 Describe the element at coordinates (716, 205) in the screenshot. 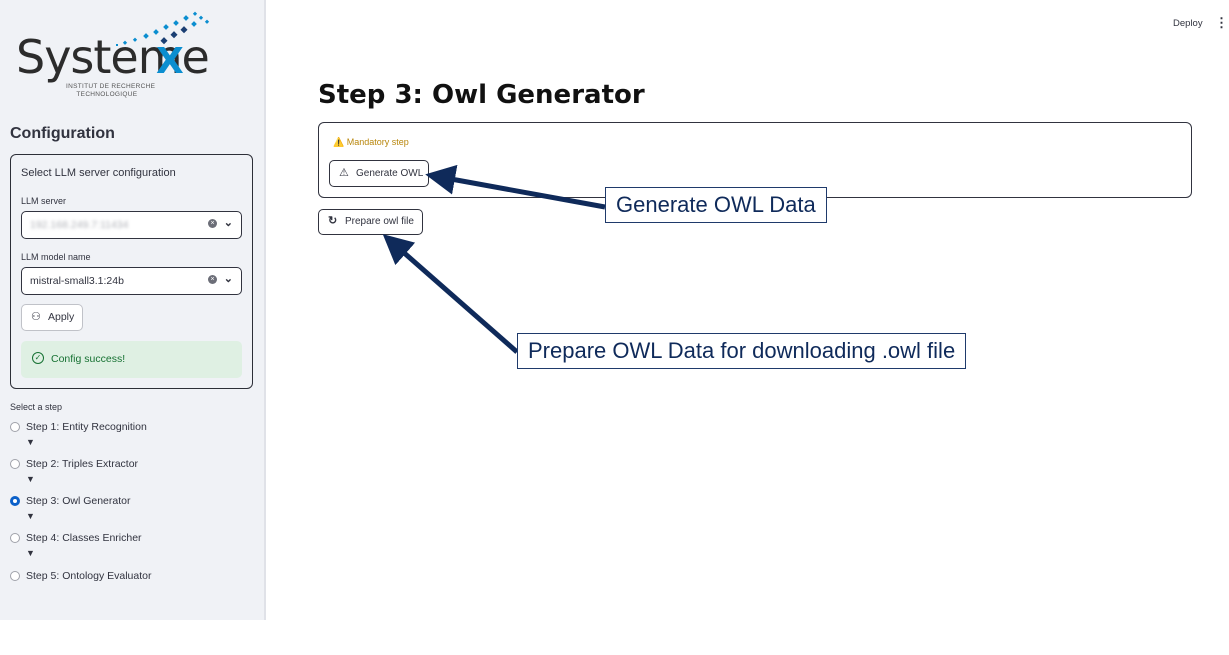

I see `generate-owl-callout: Generate OWL Data` at that location.